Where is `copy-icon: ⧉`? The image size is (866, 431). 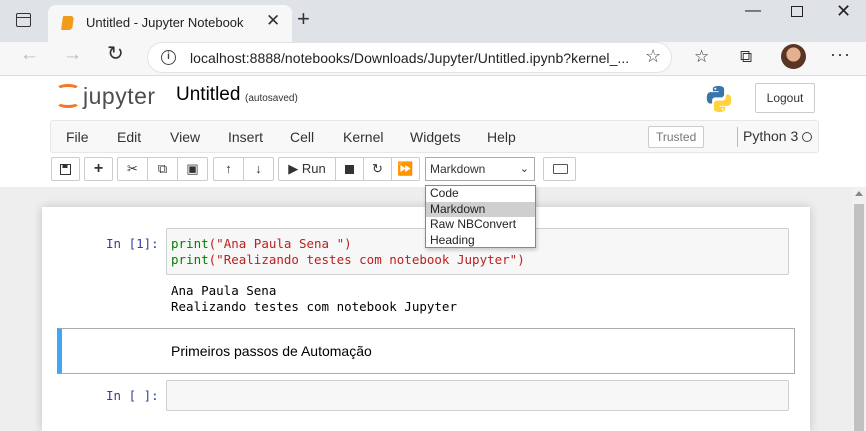
copy-icon: ⧉ is located at coordinates (162, 168).